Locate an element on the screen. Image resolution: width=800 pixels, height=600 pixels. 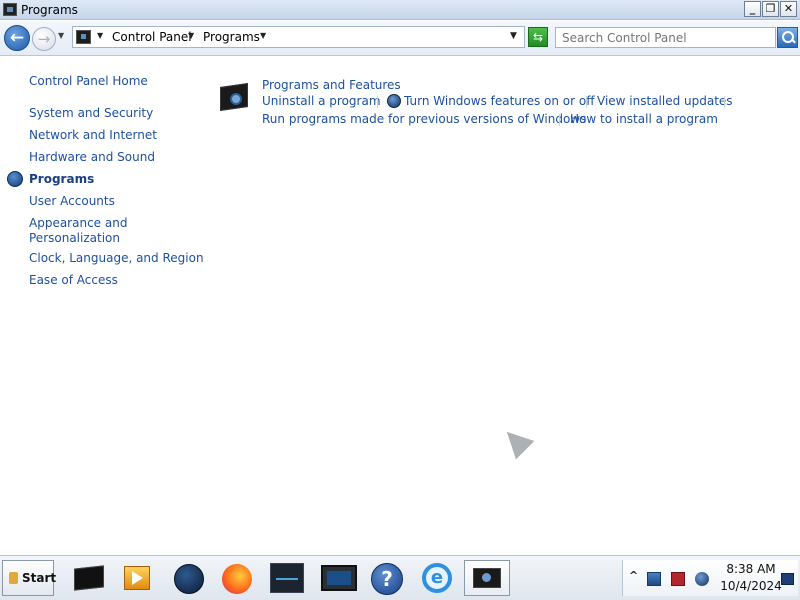
current-category-icon is located at coordinates (15, 179).